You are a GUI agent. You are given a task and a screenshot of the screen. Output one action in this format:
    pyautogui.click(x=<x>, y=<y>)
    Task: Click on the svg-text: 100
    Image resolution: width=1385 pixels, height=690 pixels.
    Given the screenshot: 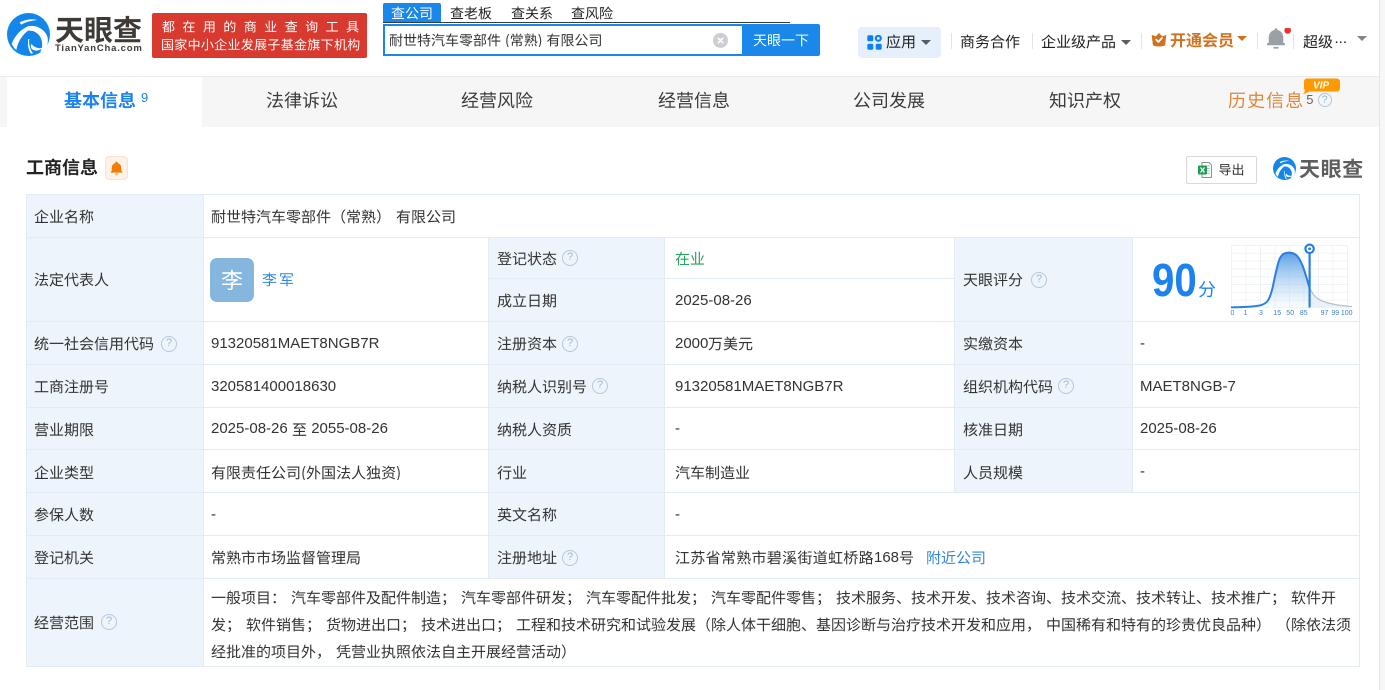 What is the action you would take?
    pyautogui.click(x=1347, y=312)
    